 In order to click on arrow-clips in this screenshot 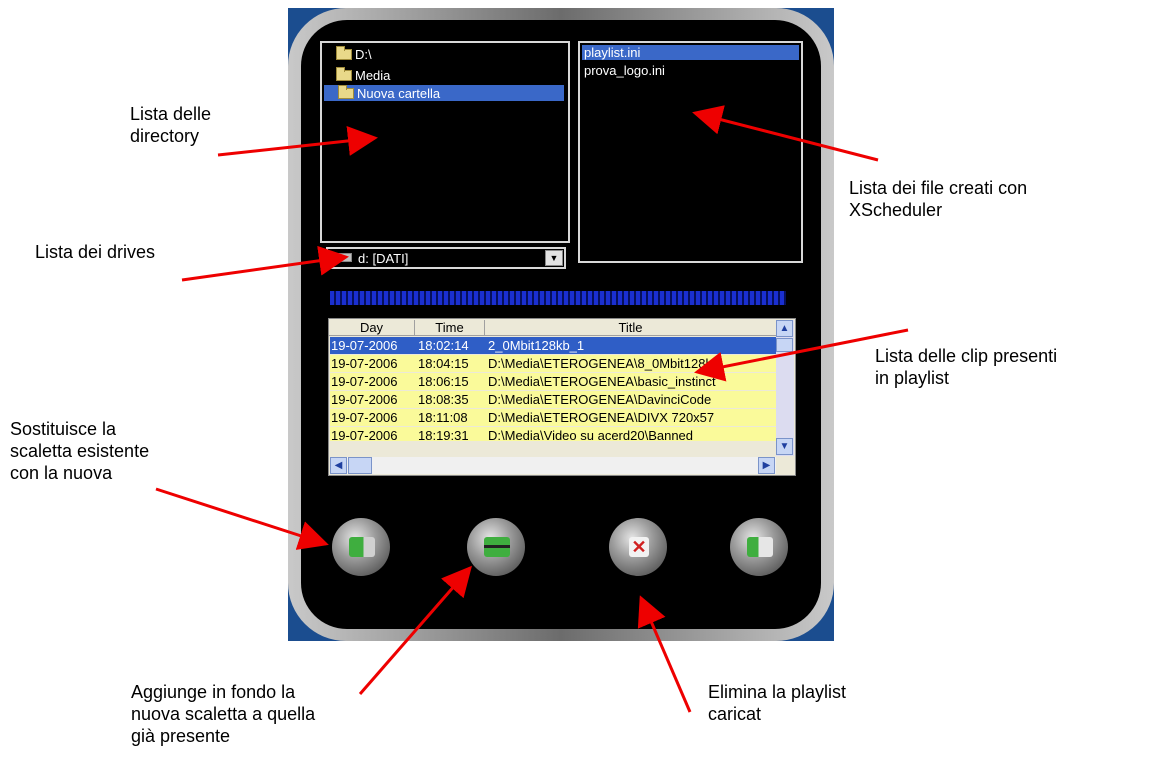, I will do `click(801, 355)`.